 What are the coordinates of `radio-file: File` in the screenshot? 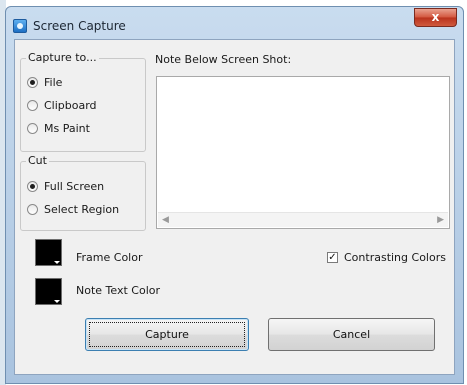 It's located at (44, 82).